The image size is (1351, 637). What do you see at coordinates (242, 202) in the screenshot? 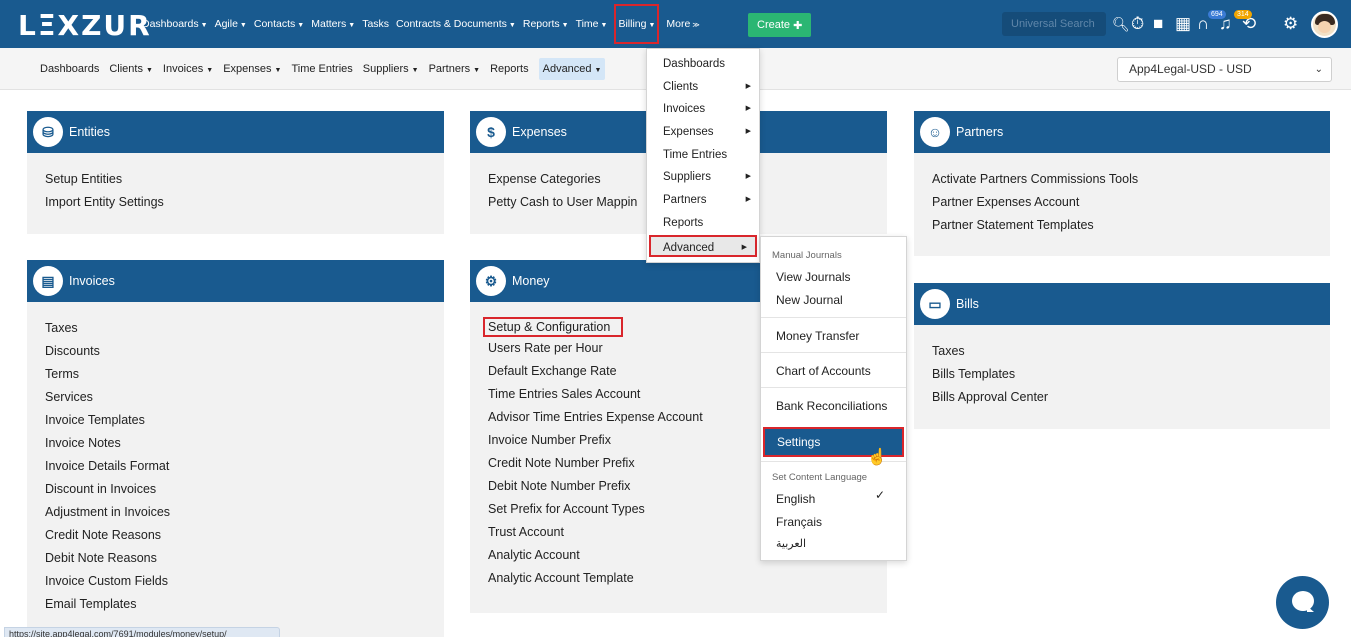
I see `link-import-entity-settings: Import Entity Settings` at bounding box center [242, 202].